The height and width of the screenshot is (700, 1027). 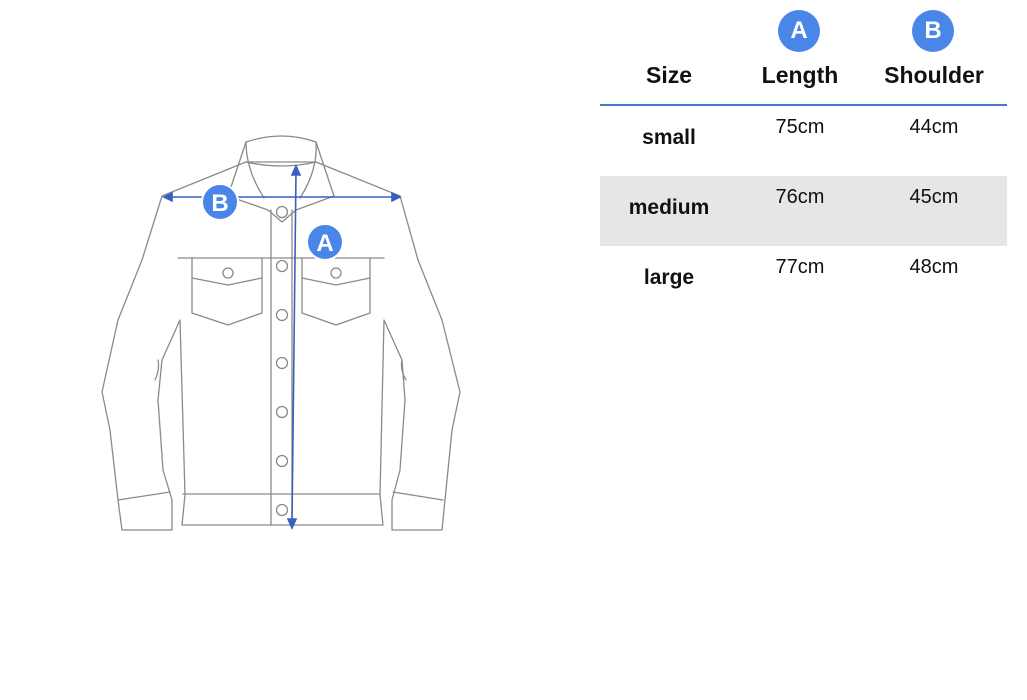 What do you see at coordinates (933, 31) in the screenshot?
I see `shoulder-badge-b: B` at bounding box center [933, 31].